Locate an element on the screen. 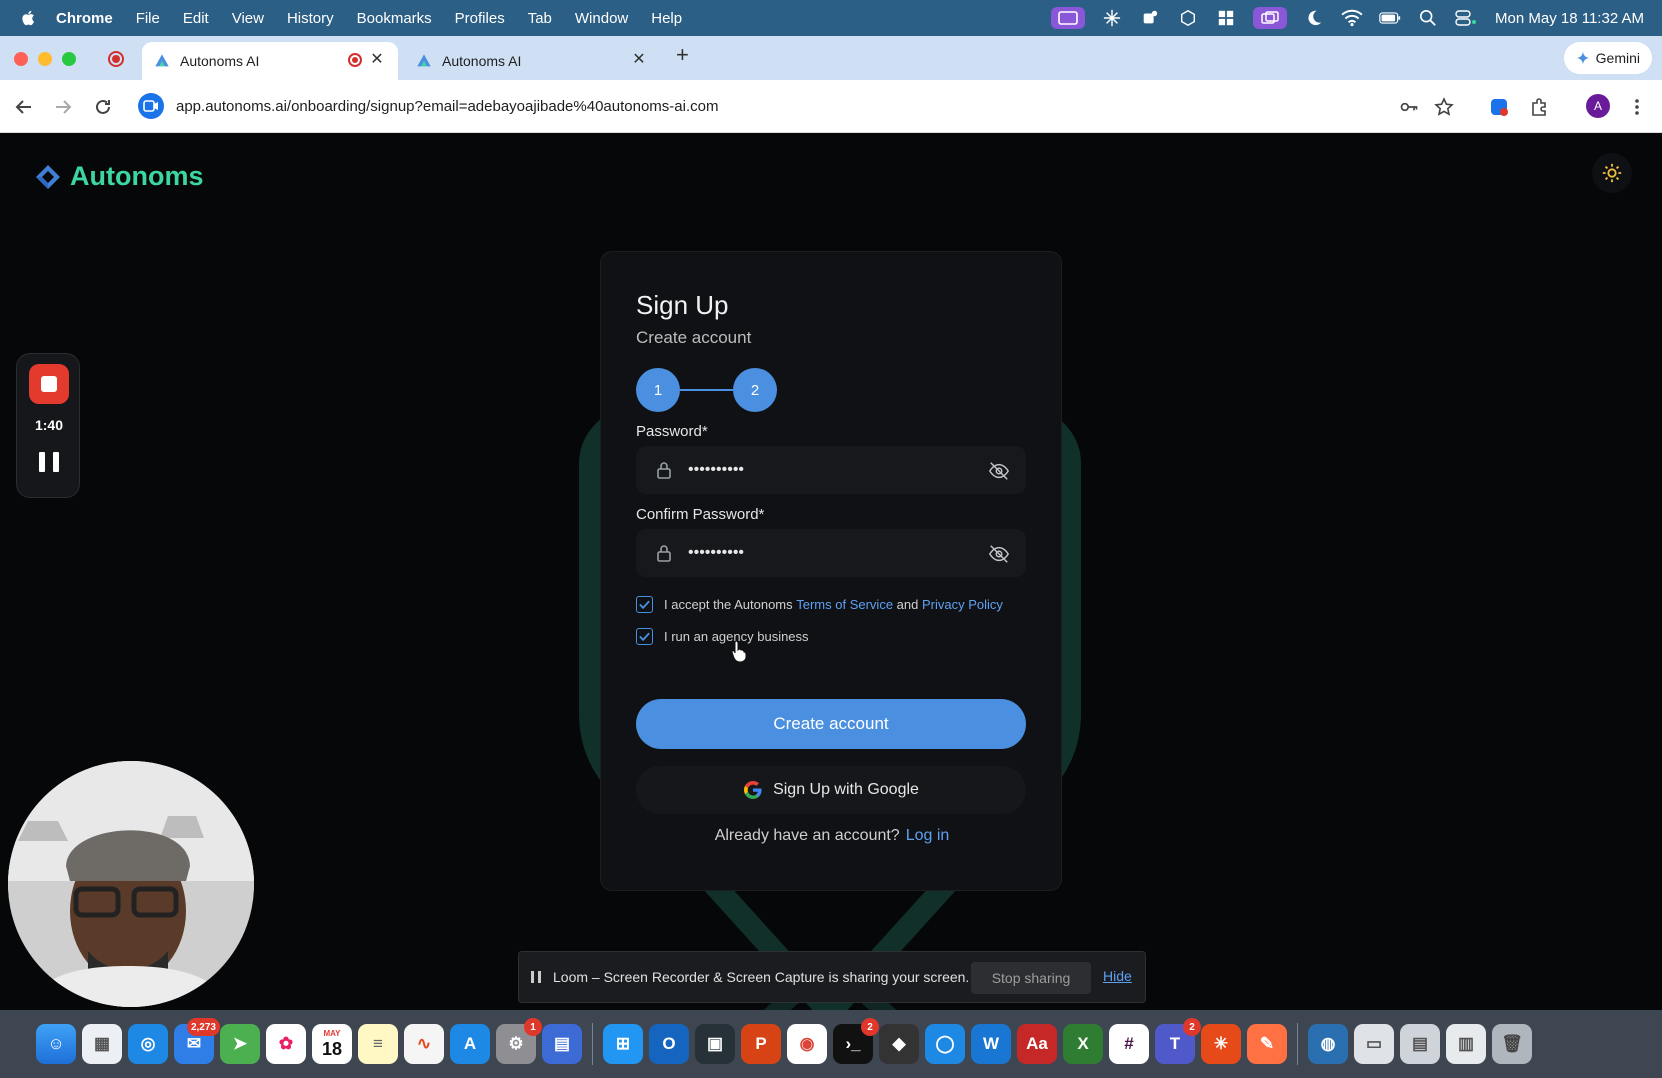  slack-icon: # is located at coordinates (1129, 1044).